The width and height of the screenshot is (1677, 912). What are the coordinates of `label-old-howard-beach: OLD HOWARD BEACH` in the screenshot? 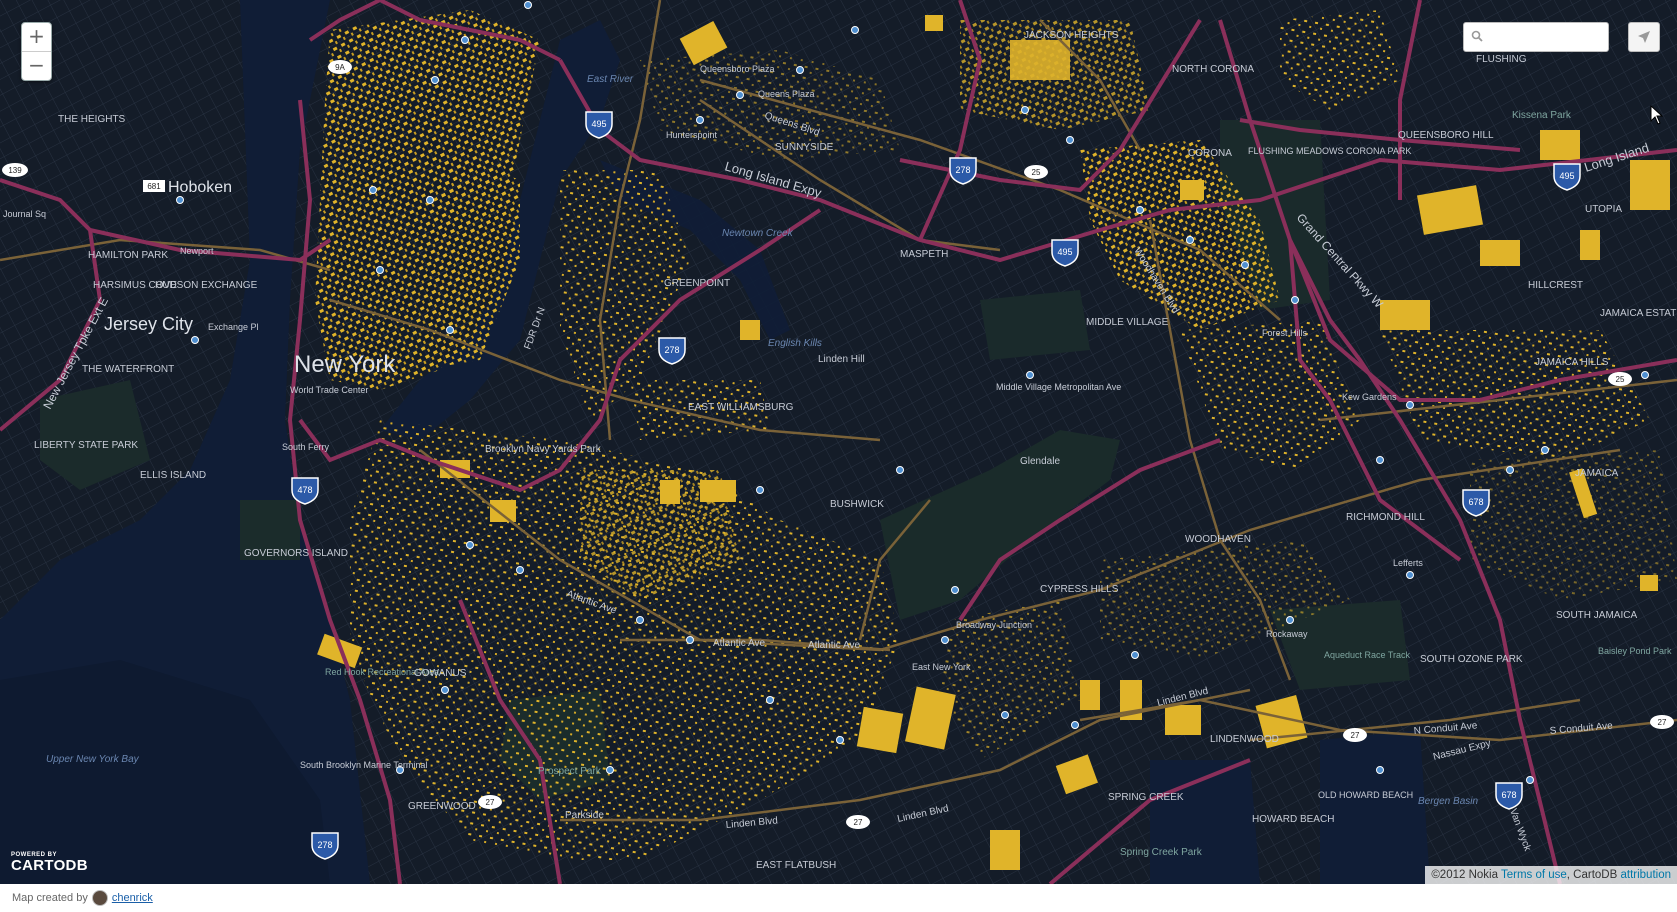 It's located at (1365, 795).